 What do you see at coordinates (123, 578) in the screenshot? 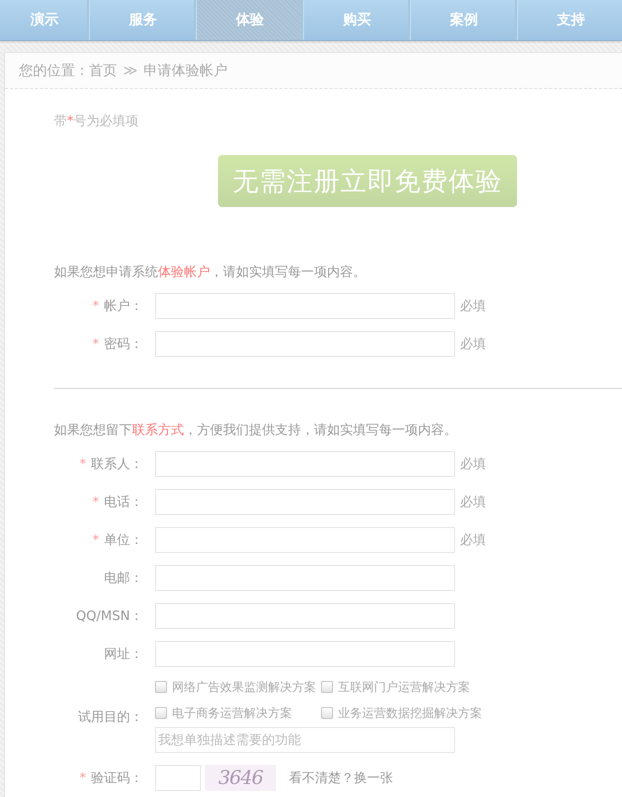
I see `field-label: 电邮：` at bounding box center [123, 578].